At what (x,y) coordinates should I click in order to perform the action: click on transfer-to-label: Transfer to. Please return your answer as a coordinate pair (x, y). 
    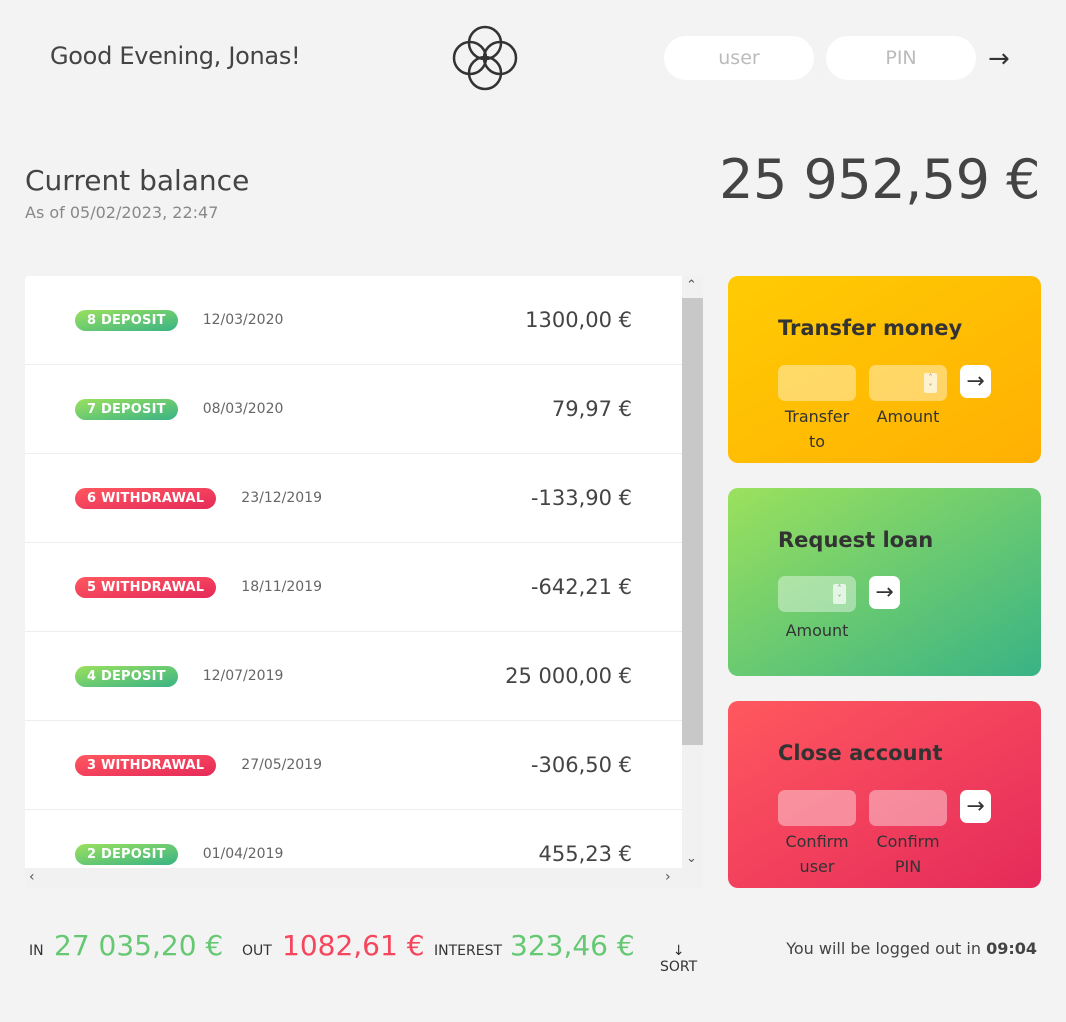
    Looking at the image, I should click on (817, 429).